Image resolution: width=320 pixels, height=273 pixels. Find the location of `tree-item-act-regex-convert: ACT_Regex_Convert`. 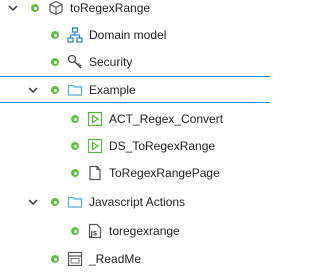

tree-item-act-regex-convert: ACT_Regex_Convert is located at coordinates (135, 119).